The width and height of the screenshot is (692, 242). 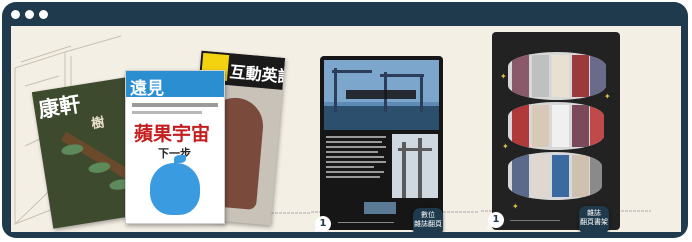 I want to click on magazine-title: 遠見, so click(x=147, y=89).